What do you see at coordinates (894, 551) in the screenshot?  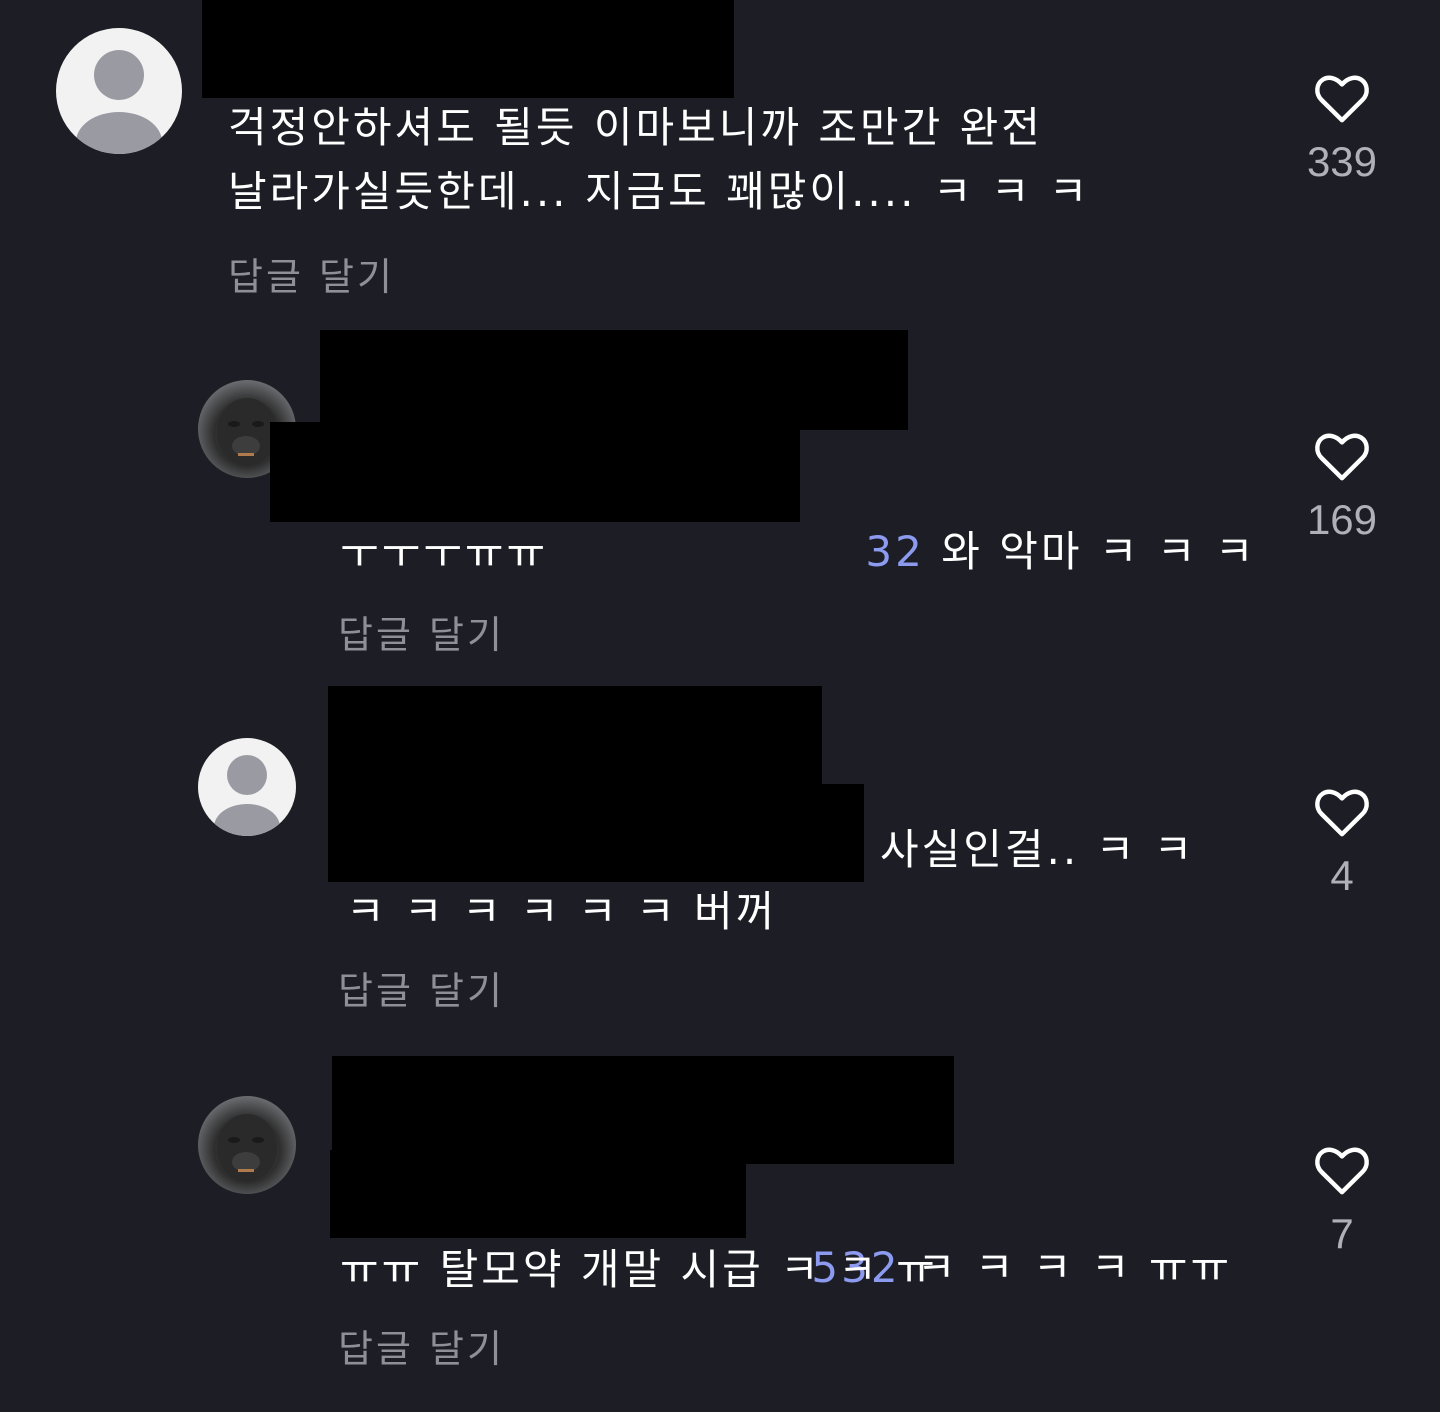 I see `mention-link: 32` at bounding box center [894, 551].